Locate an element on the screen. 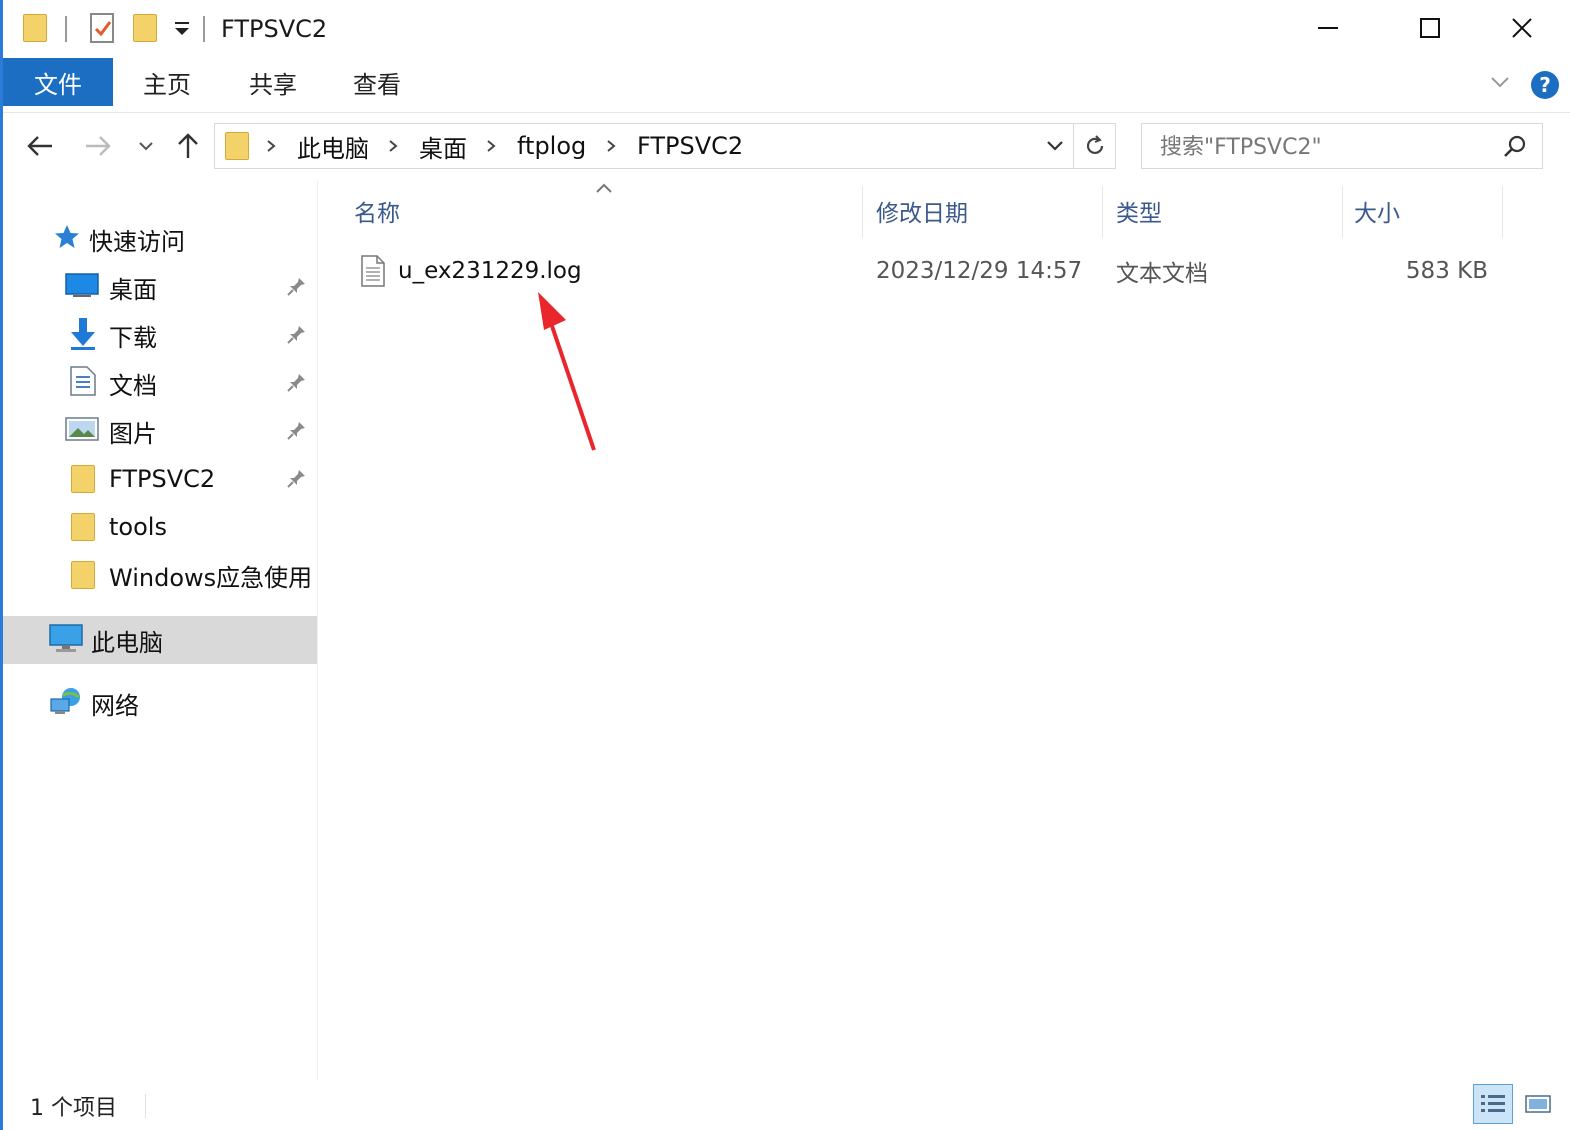 The width and height of the screenshot is (1570, 1130). refresh-icon is located at coordinates (1095, 148).